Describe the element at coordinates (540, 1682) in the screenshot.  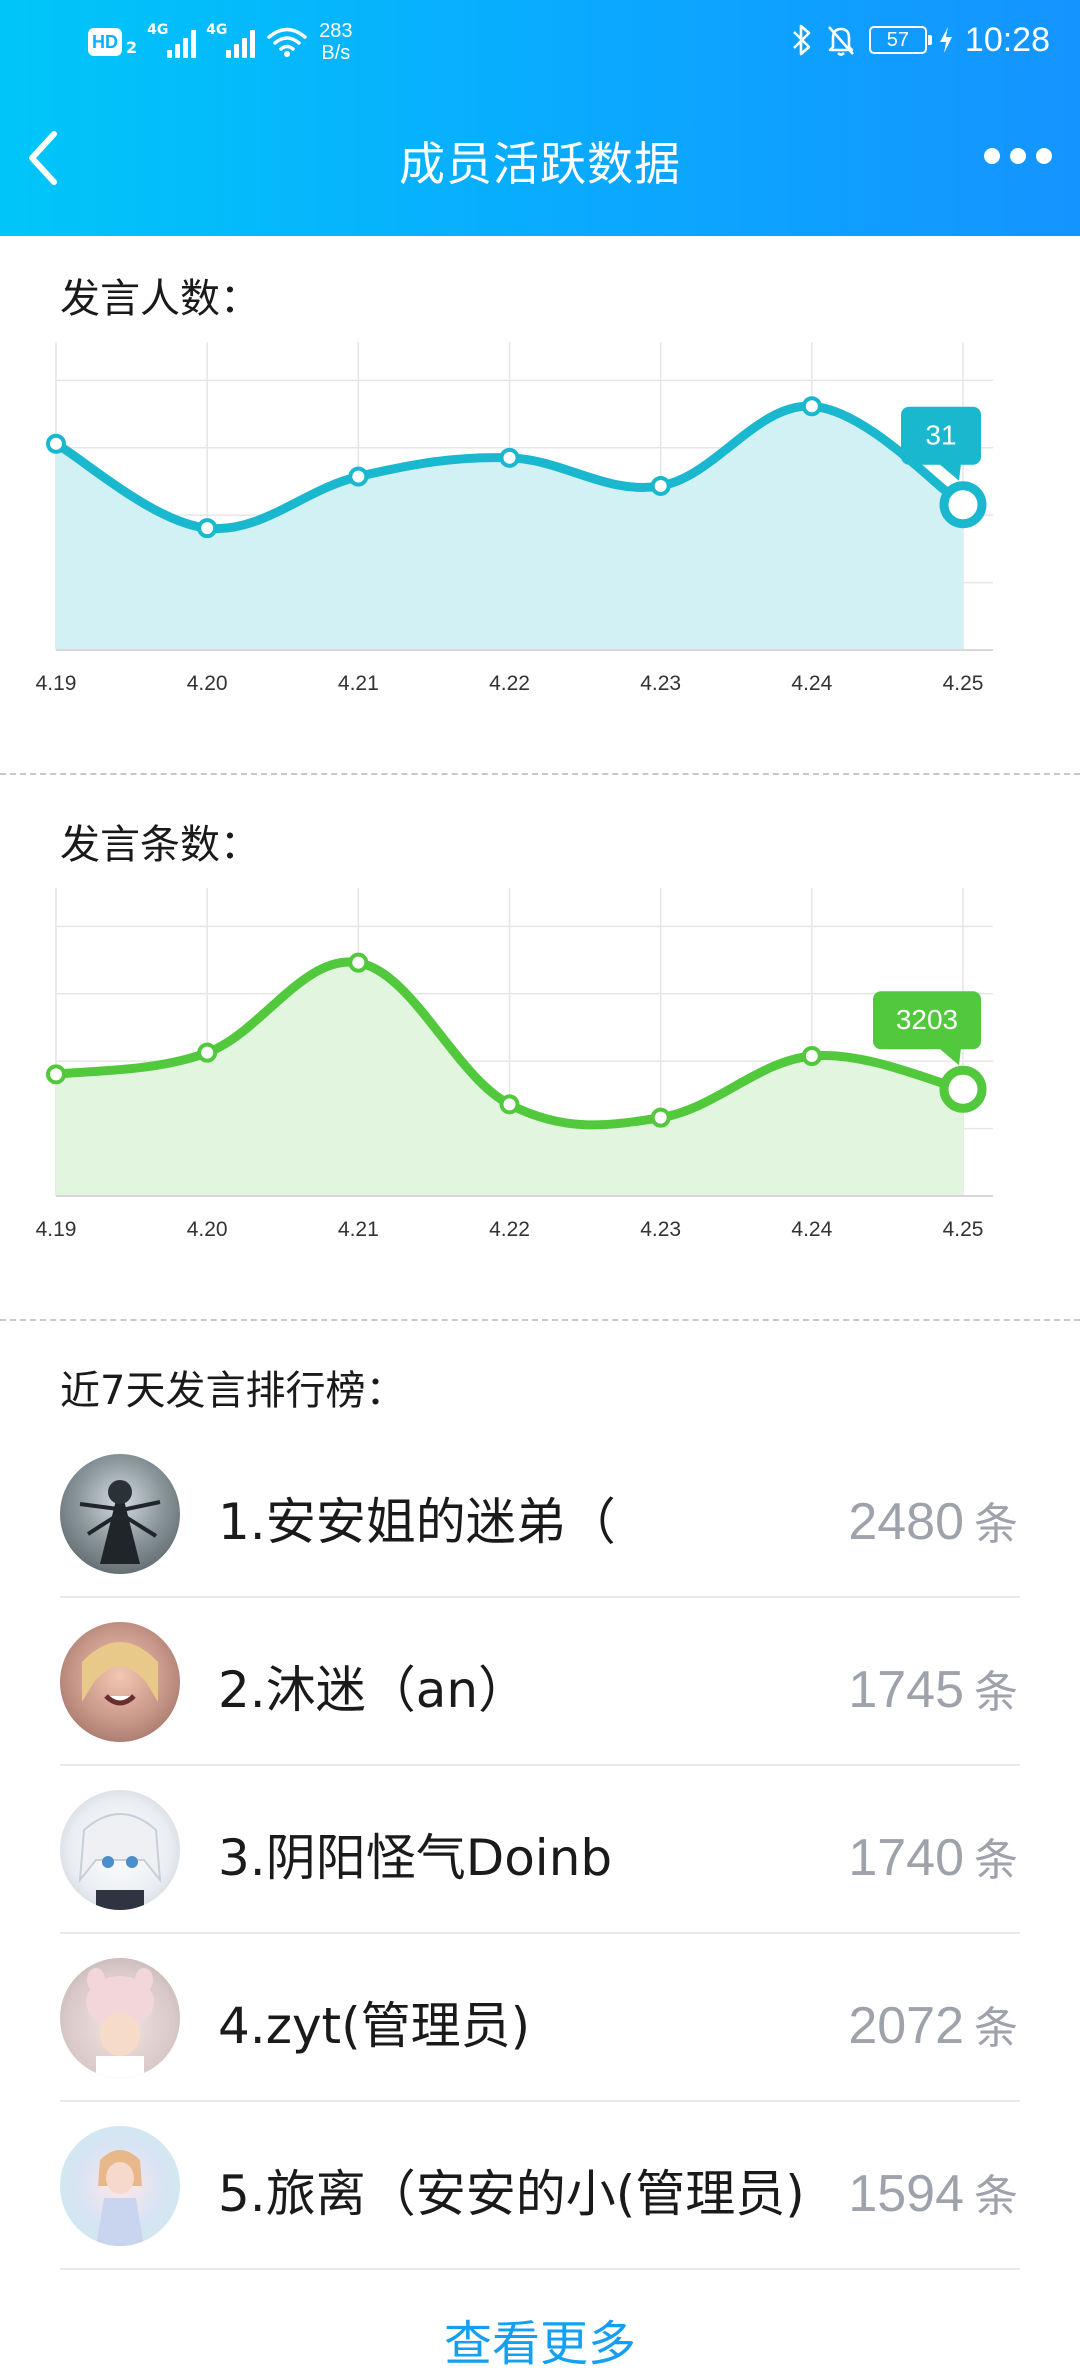
I see `rank-item: 2.沐迷（an） 1745 条` at that location.